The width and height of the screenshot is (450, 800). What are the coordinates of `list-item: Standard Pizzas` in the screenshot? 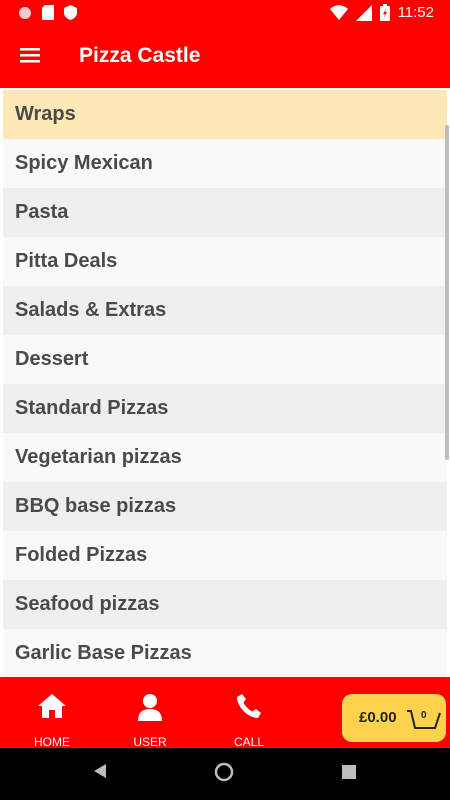 It's located at (225, 408).